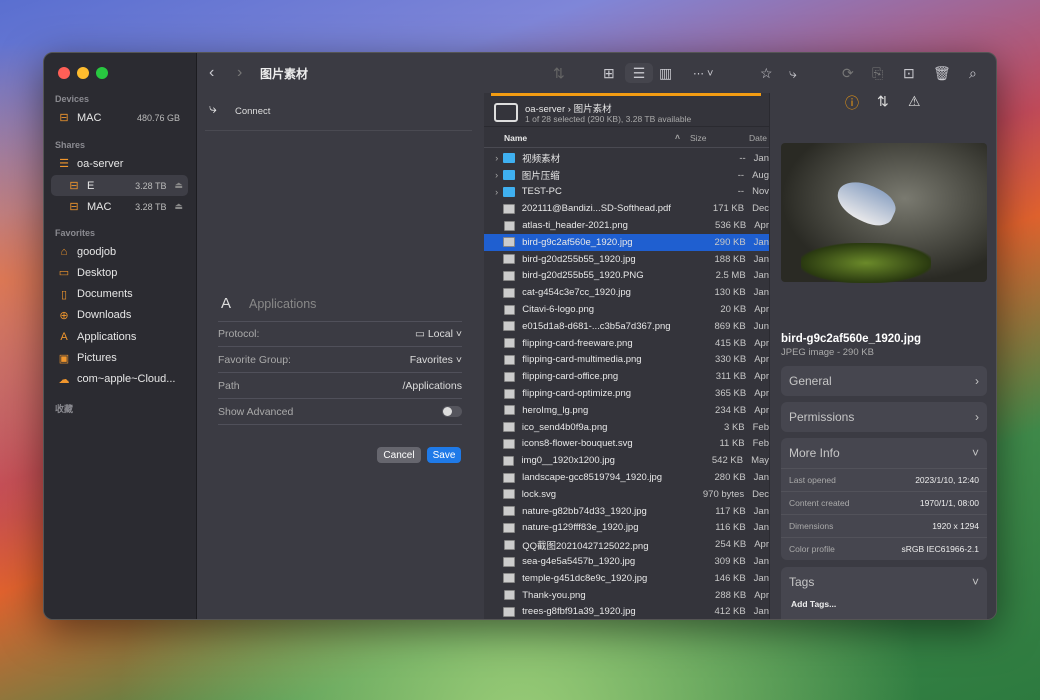  Describe the element at coordinates (884, 525) in the screenshot. I see `info-row: Dimensions 1920 x 1294` at that location.